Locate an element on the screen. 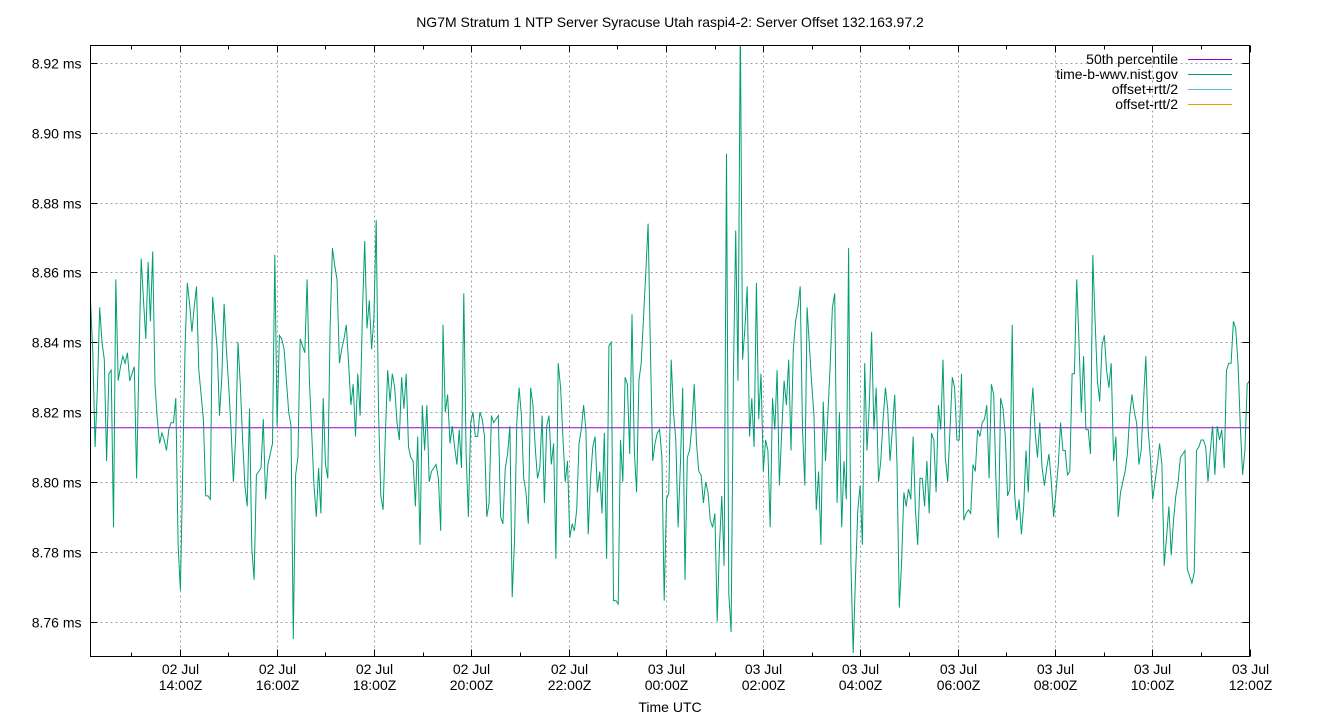  y-tick-label: 8.80 ms is located at coordinates (57, 483).